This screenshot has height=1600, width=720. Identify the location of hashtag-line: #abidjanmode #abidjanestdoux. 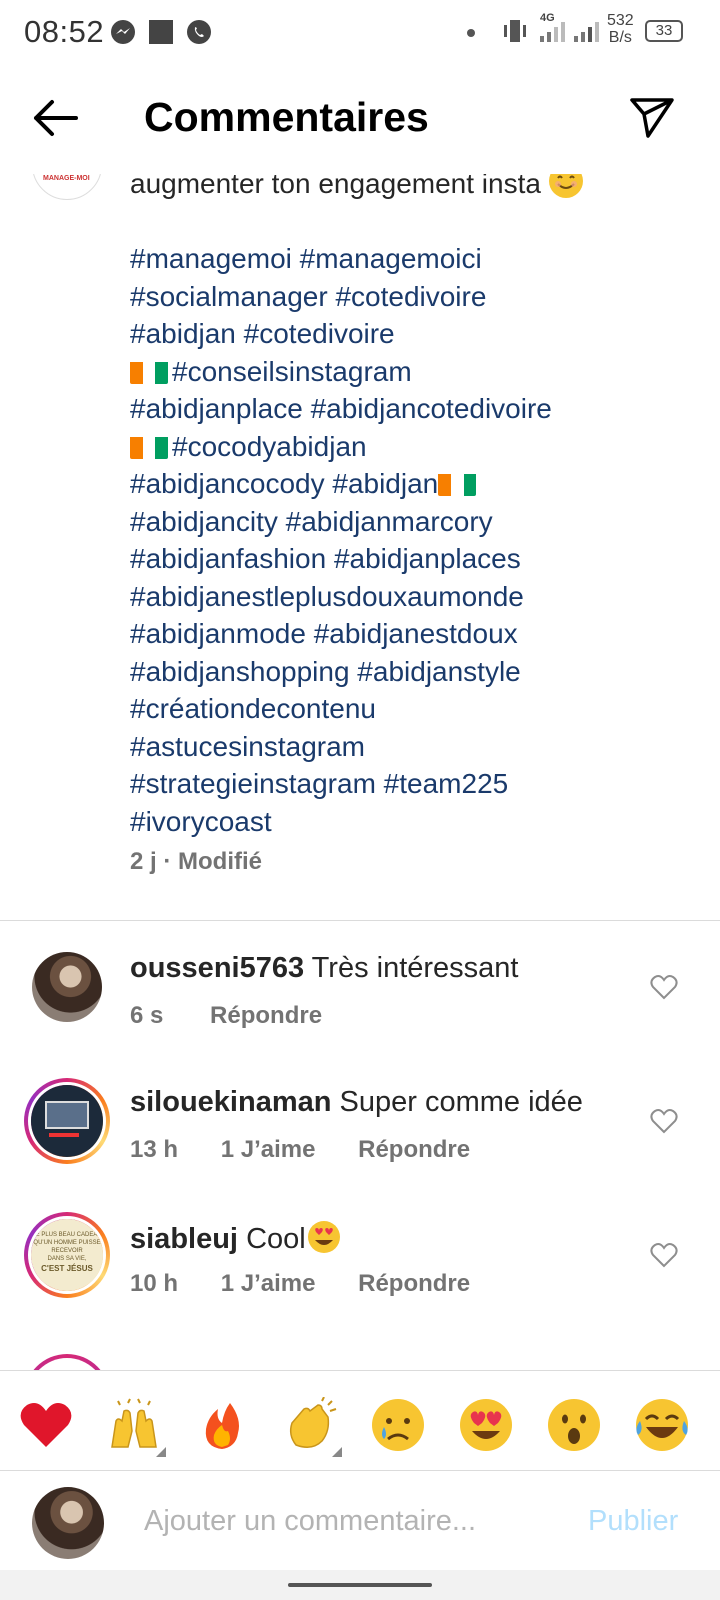
(410, 634).